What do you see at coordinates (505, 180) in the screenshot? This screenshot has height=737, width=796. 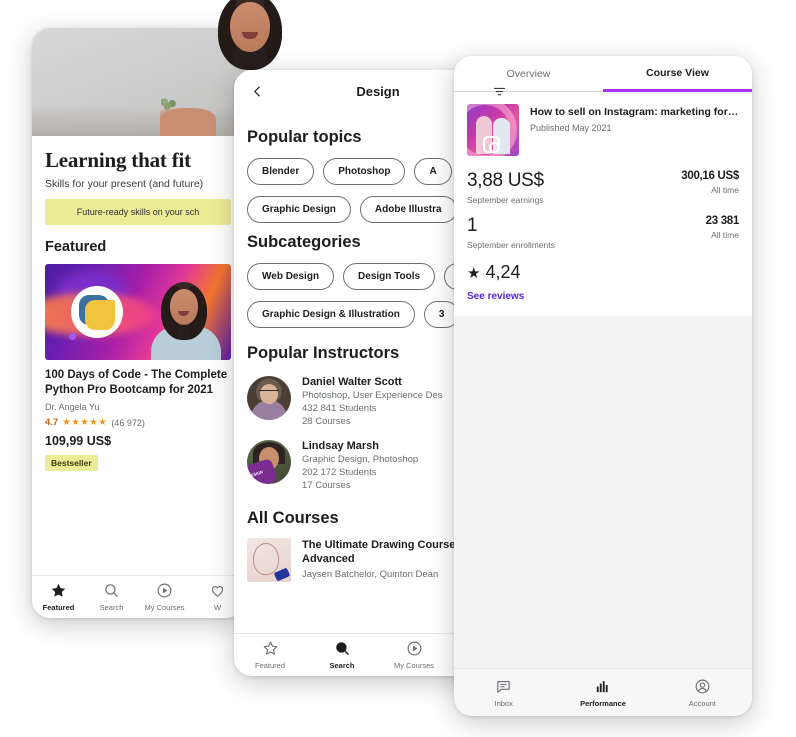 I see `stat-value: 3,88 US$` at bounding box center [505, 180].